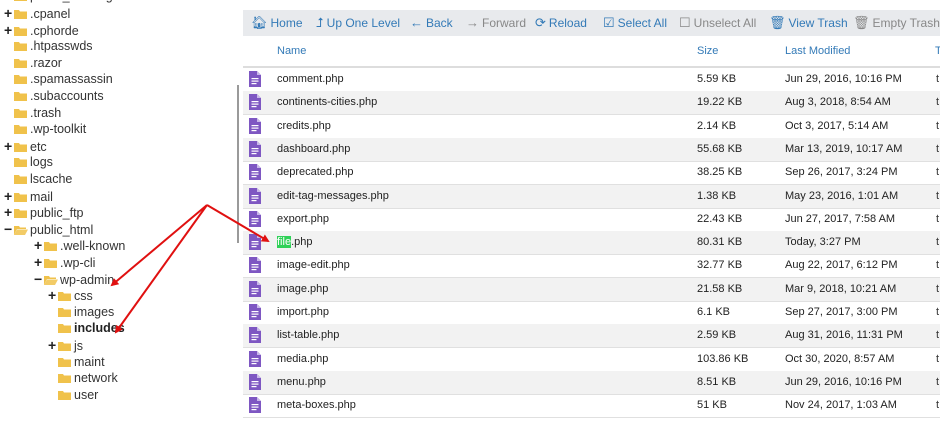  What do you see at coordinates (591, 289) in the screenshot?
I see `table-row: image.php 21.58 KB Mar 9, 2018, 10:21 AM t` at bounding box center [591, 289].